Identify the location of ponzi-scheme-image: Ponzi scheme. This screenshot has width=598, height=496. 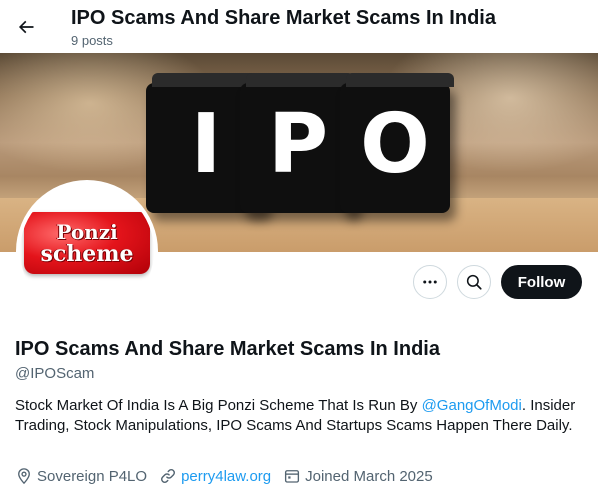
(87, 243).